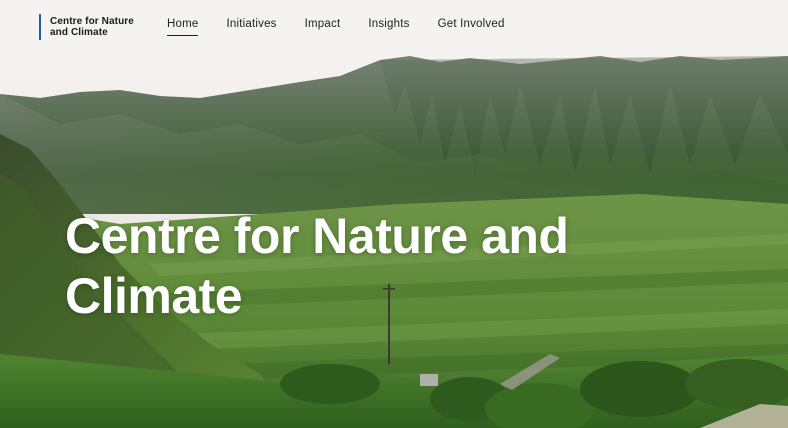 The height and width of the screenshot is (428, 788). I want to click on nav-item-get-involved: Get Involved, so click(471, 27).